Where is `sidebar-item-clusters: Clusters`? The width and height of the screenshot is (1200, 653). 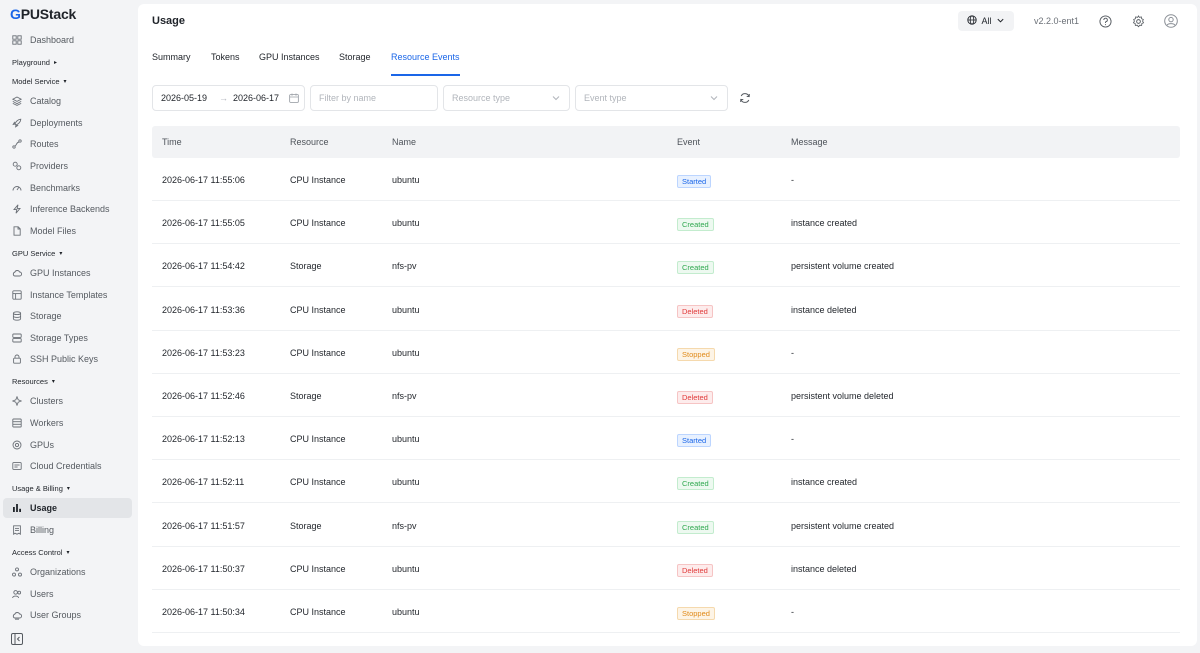
sidebar-item-clusters: Clusters is located at coordinates (67, 401).